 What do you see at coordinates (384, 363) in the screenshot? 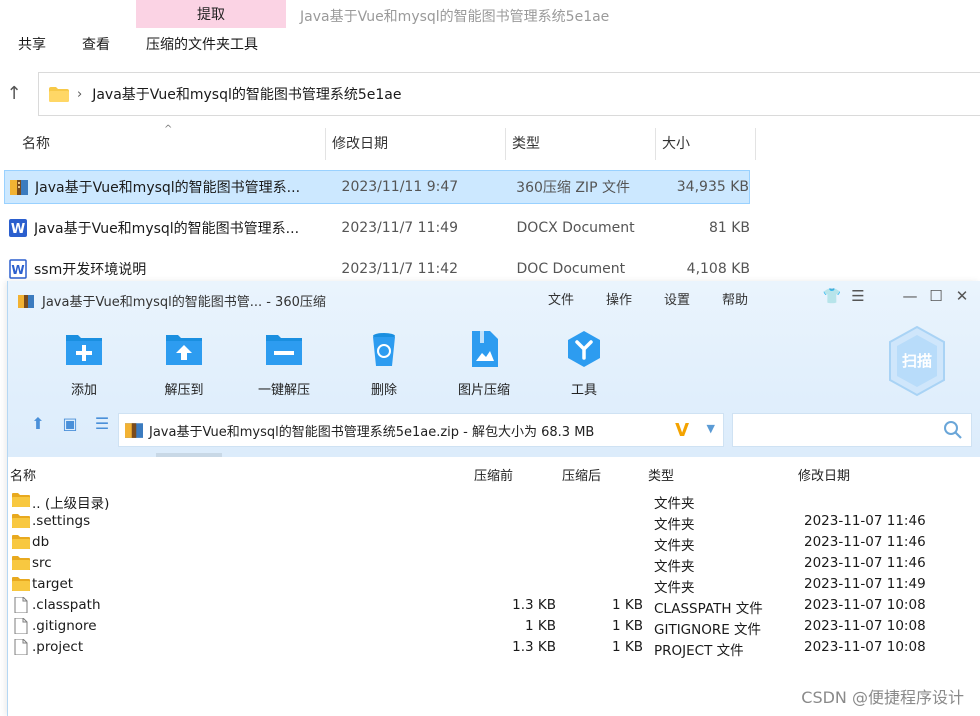
I see `delete-button: 删除` at bounding box center [384, 363].